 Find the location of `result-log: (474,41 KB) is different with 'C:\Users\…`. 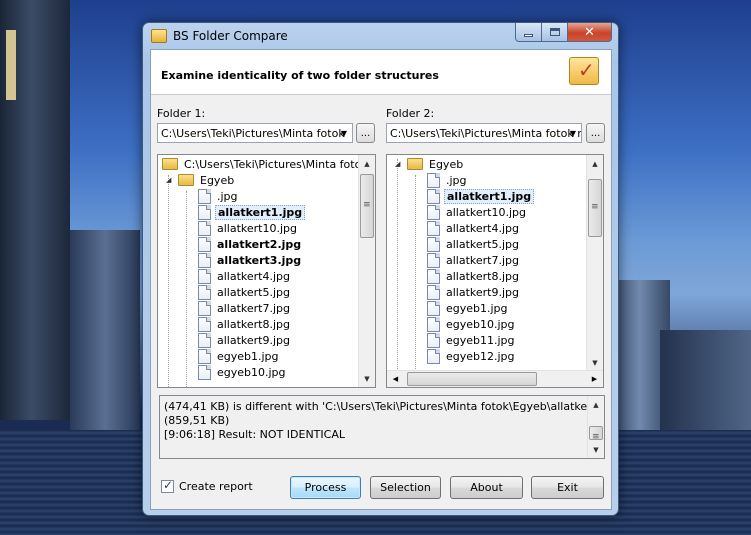

result-log: (474,41 KB) is different with 'C:\Users\… is located at coordinates (382, 427).